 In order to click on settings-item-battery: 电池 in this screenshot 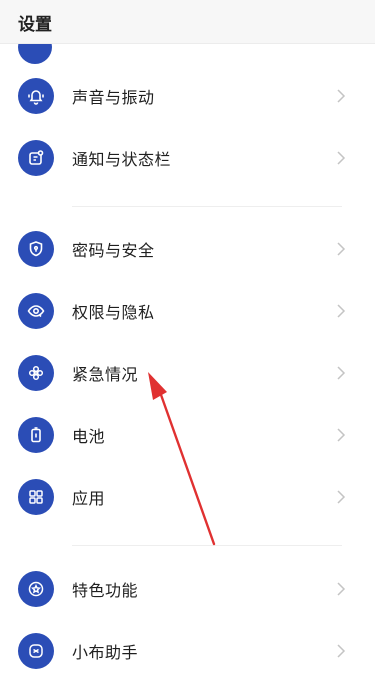, I will do `click(187, 435)`.